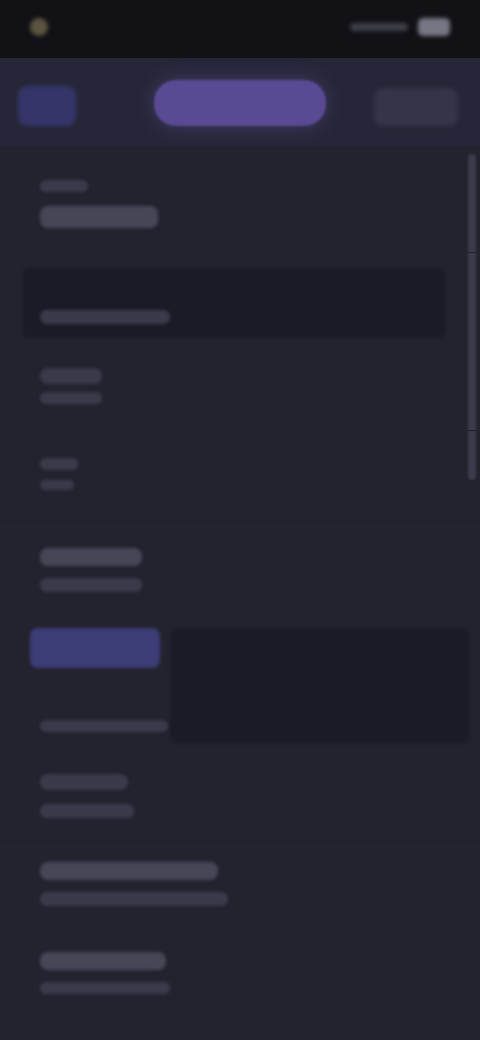 The width and height of the screenshot is (480, 1040). What do you see at coordinates (472, 317) in the screenshot?
I see `scrollbar` at bounding box center [472, 317].